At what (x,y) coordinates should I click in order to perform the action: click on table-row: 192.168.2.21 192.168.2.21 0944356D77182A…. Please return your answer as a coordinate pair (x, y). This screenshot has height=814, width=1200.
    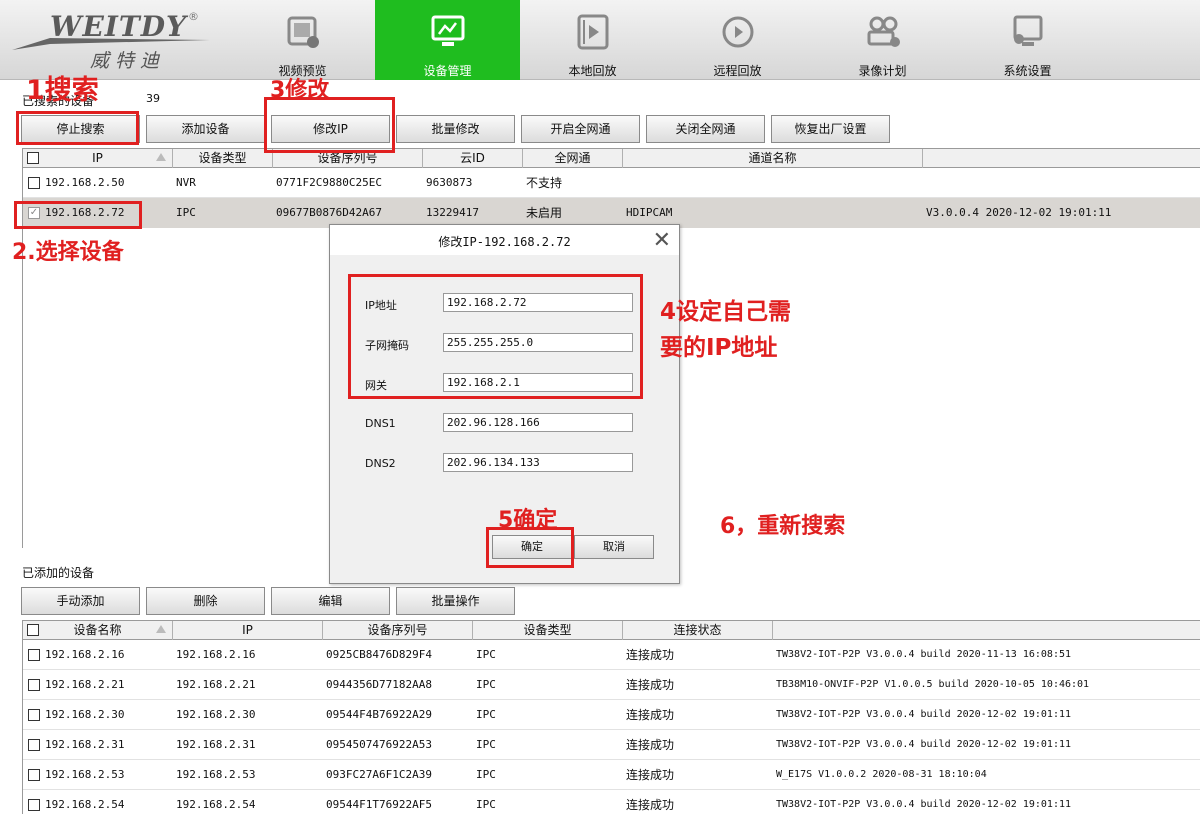
    Looking at the image, I should click on (611, 685).